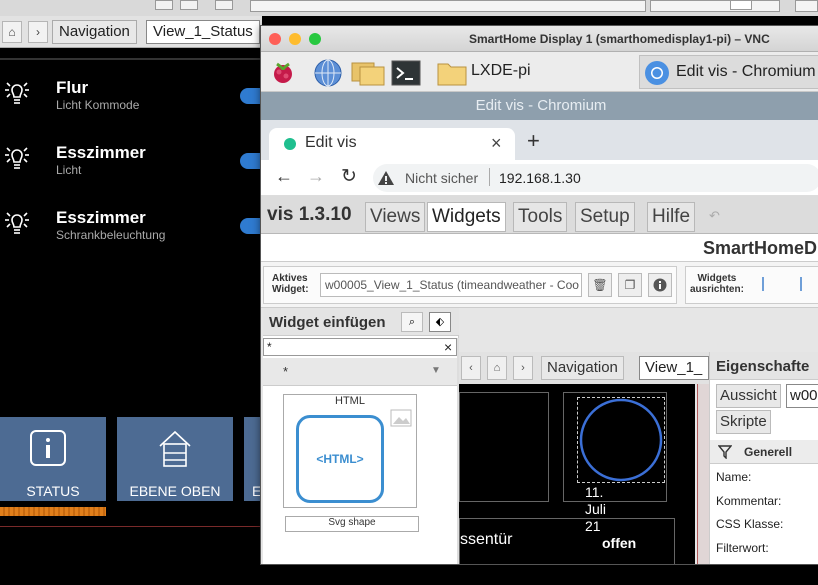 This screenshot has height=585, width=818. I want to click on editor-canvas: 11. Juli 21 ssentür offen, so click(577, 474).